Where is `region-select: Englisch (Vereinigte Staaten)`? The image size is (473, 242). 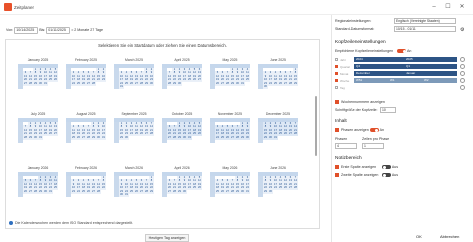 region-select: Englisch (Vereinigte Staaten) is located at coordinates (425, 21).